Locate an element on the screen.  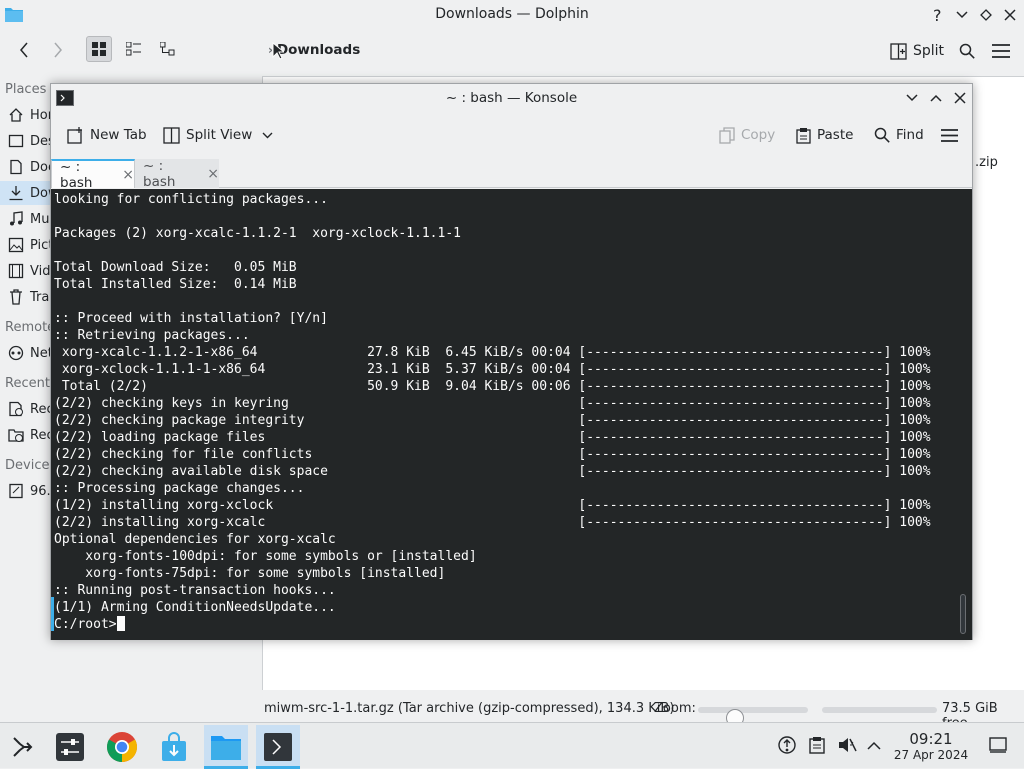
chrome-icon is located at coordinates (122, 747).